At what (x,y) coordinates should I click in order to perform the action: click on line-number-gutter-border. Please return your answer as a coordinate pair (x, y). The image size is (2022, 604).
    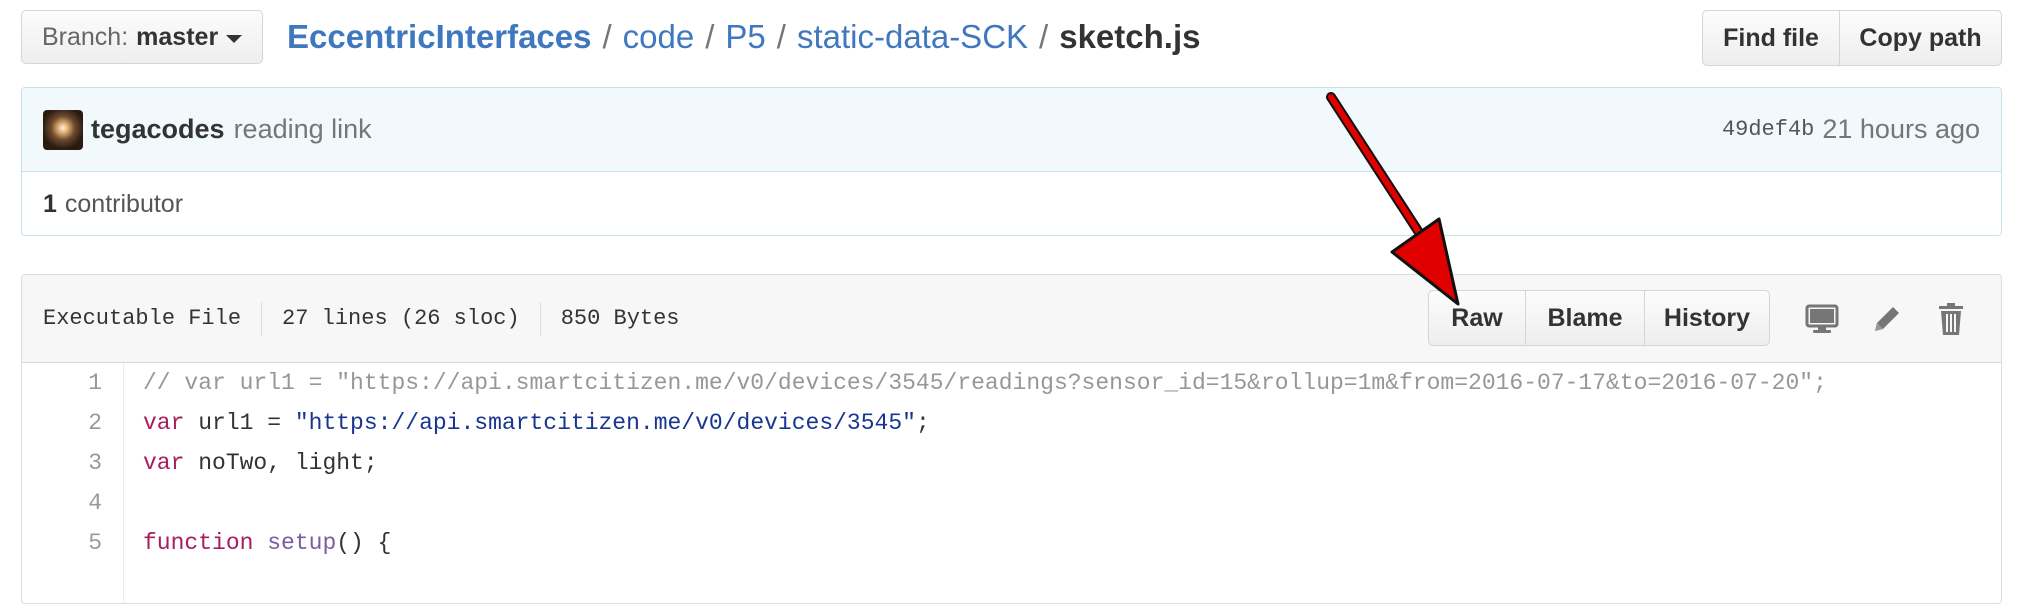
    Looking at the image, I should click on (123, 483).